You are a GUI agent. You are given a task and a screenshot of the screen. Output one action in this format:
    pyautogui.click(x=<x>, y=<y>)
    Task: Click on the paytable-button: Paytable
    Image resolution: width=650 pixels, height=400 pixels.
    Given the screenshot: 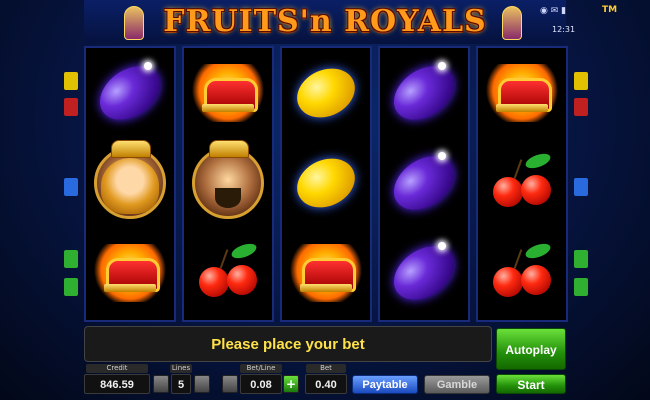 What is the action you would take?
    pyautogui.click(x=385, y=384)
    